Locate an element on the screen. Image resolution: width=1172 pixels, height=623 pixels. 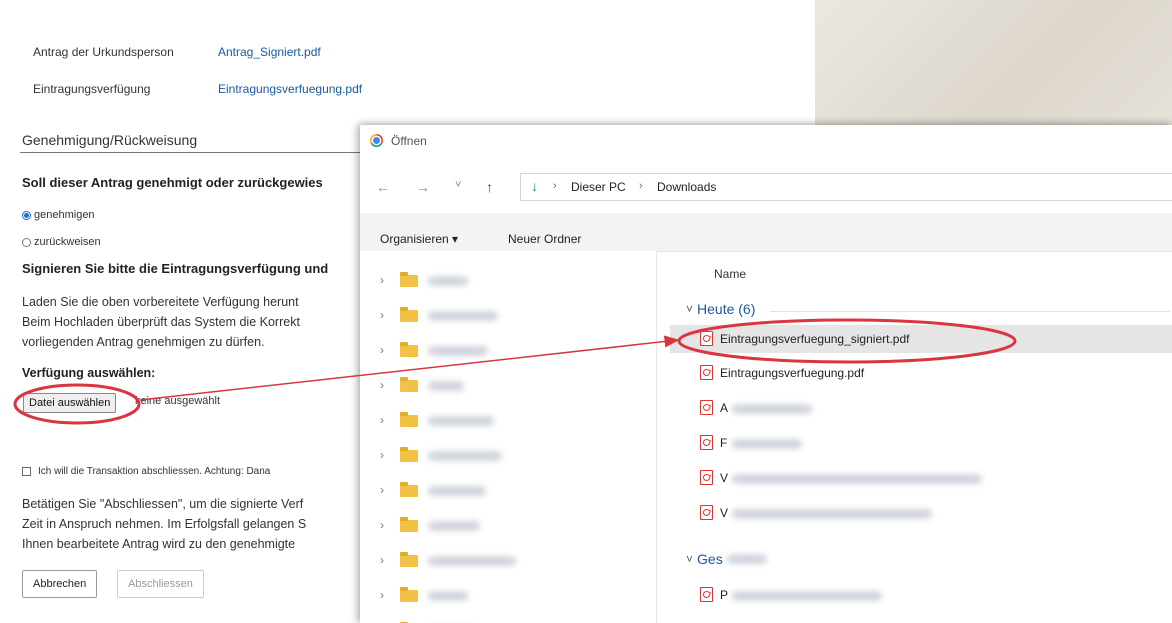
column-header-name: Name is located at coordinates (730, 274).